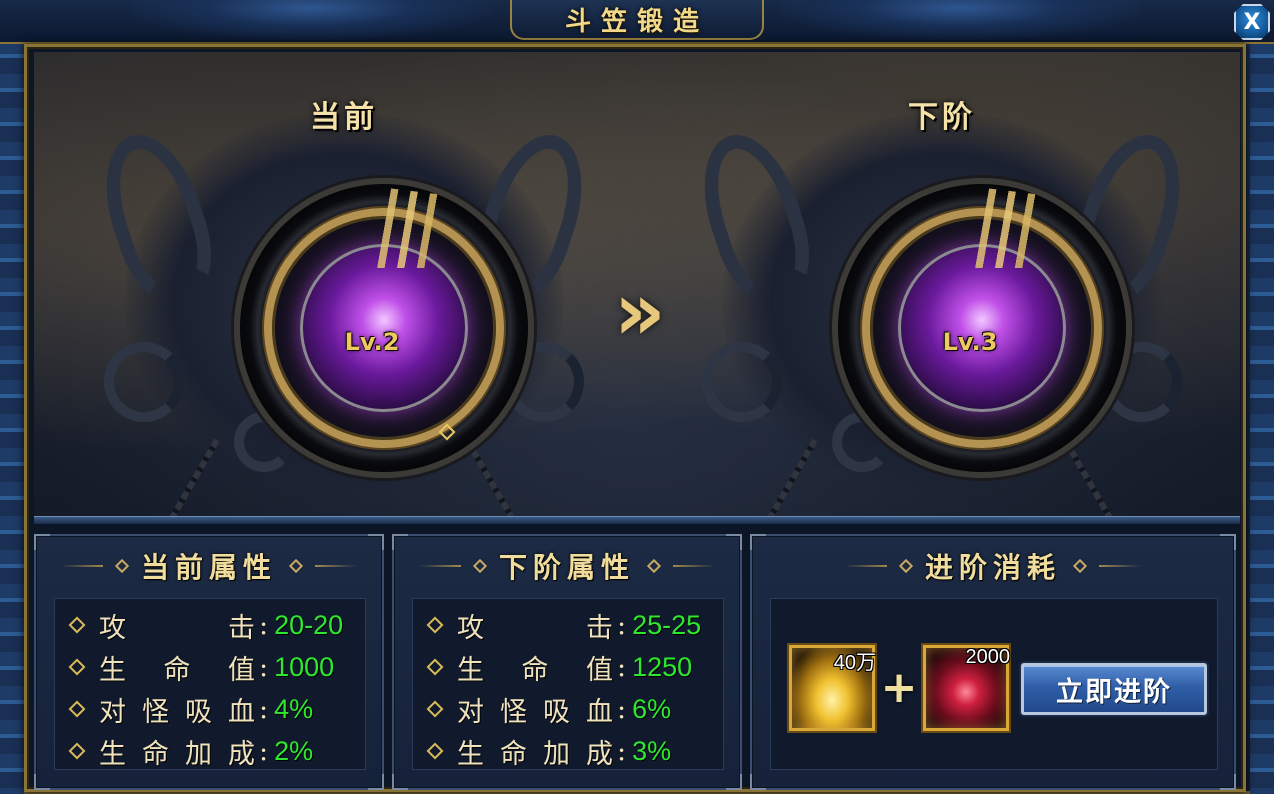  Describe the element at coordinates (652, 708) in the screenshot. I see `stat-value: 6%` at that location.